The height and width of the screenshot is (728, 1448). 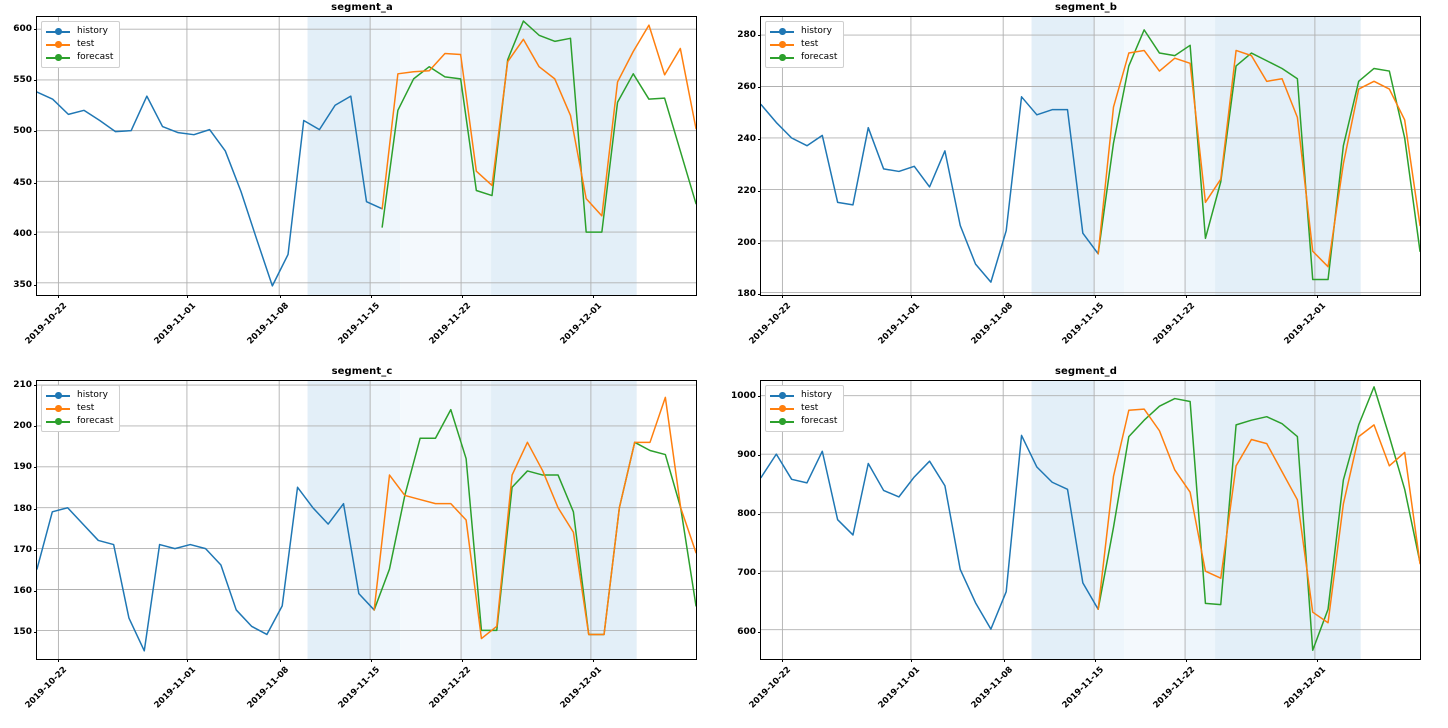 I want to click on y-tick-label: 350, so click(x=22, y=284).